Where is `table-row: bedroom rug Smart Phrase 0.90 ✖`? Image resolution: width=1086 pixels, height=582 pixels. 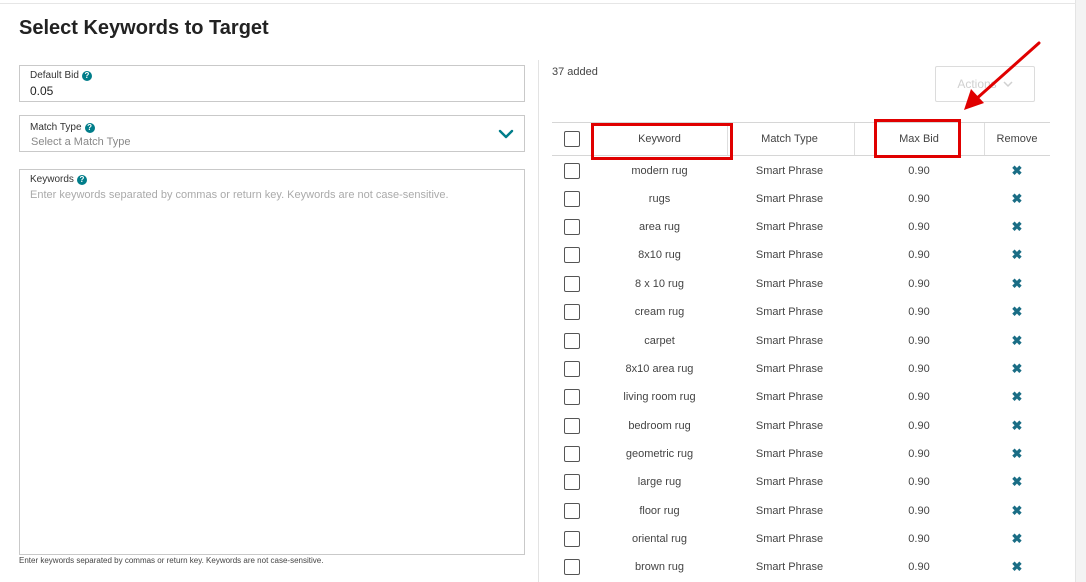 table-row: bedroom rug Smart Phrase 0.90 ✖ is located at coordinates (801, 426).